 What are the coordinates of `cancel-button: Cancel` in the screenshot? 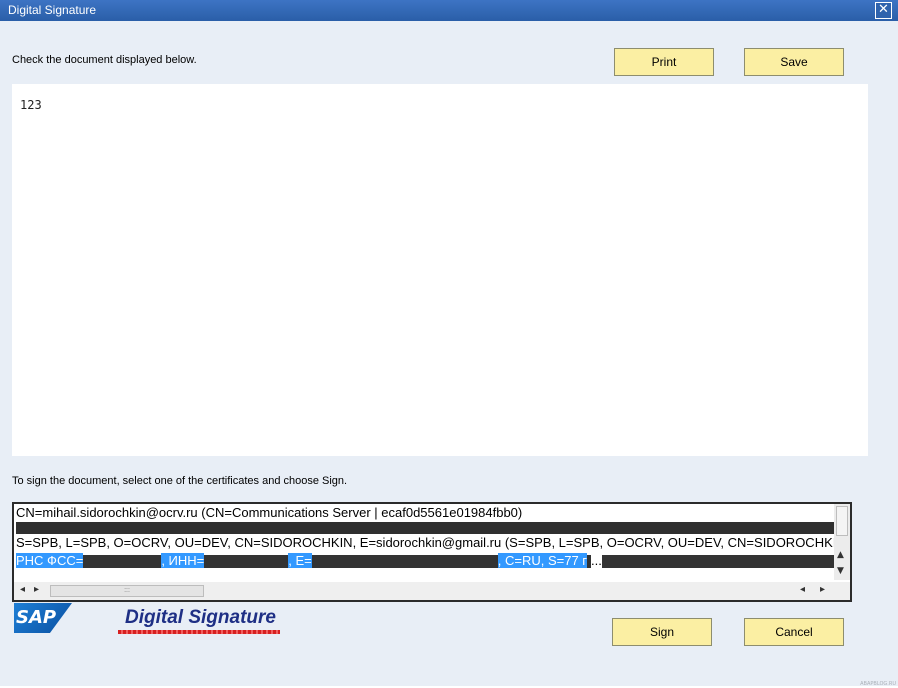 It's located at (794, 632).